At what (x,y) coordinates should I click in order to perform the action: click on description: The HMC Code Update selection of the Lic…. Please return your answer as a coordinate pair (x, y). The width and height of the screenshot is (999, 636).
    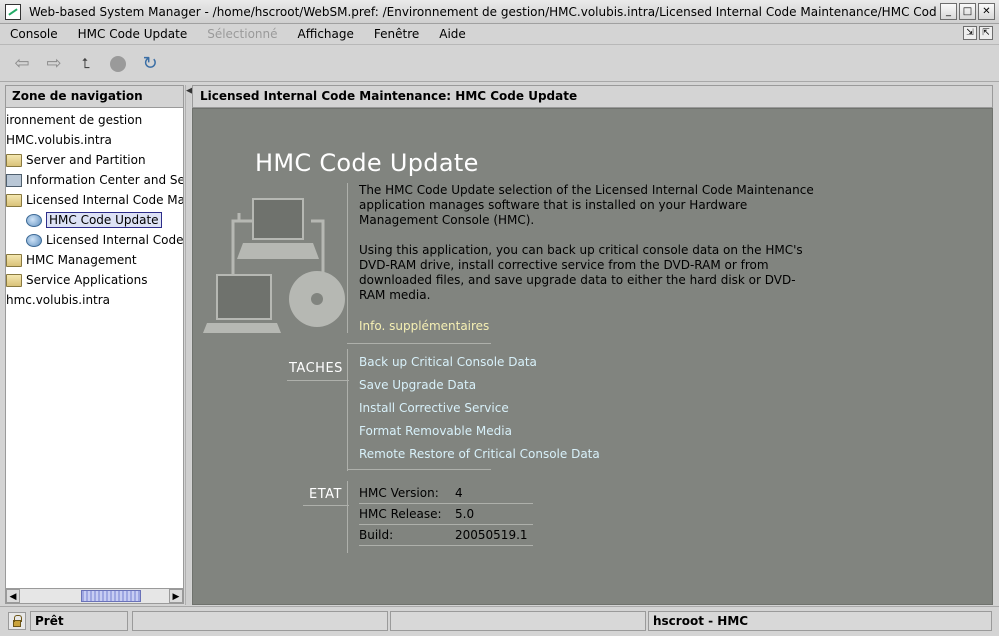
    Looking at the image, I should click on (589, 250).